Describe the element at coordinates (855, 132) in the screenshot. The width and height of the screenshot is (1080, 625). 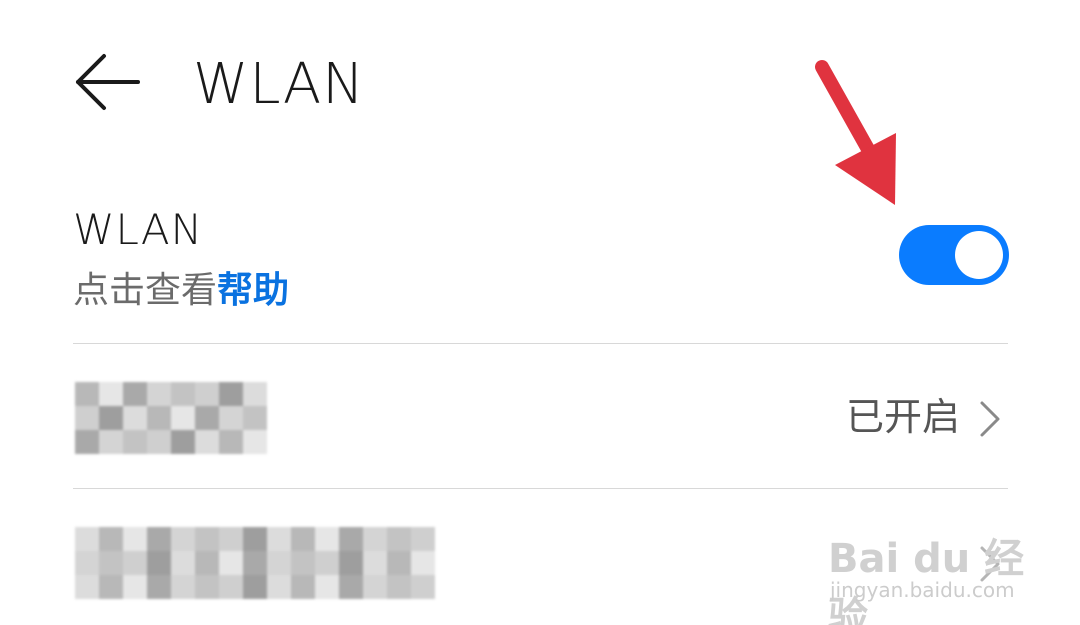
I see `red-arrow-down-icon` at that location.